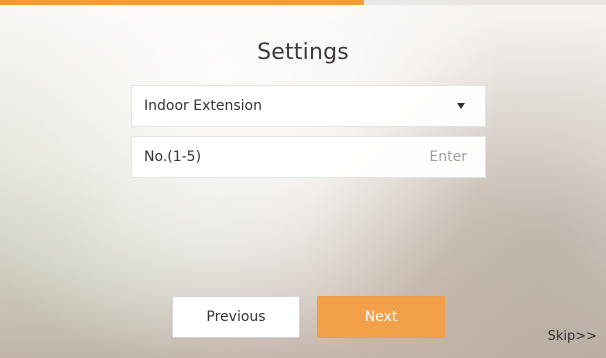 The width and height of the screenshot is (606, 358). Describe the element at coordinates (173, 157) in the screenshot. I see `number-field-label: No.(1-5)` at that location.